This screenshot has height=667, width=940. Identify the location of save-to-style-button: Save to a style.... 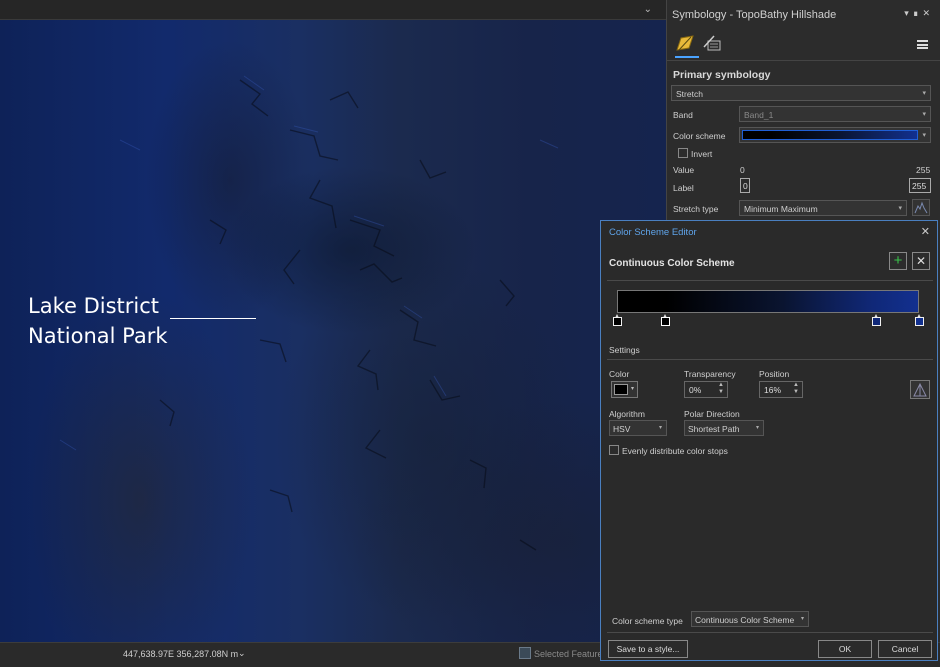
(648, 649).